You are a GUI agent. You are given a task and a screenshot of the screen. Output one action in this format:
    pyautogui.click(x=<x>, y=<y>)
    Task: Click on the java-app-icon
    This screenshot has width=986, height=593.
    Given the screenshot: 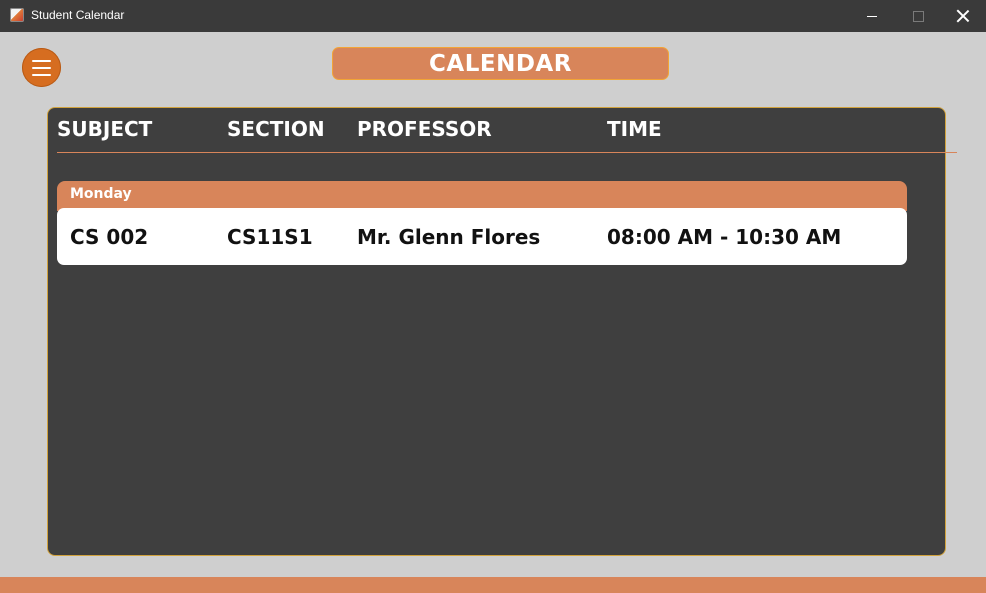 What is the action you would take?
    pyautogui.click(x=17, y=15)
    